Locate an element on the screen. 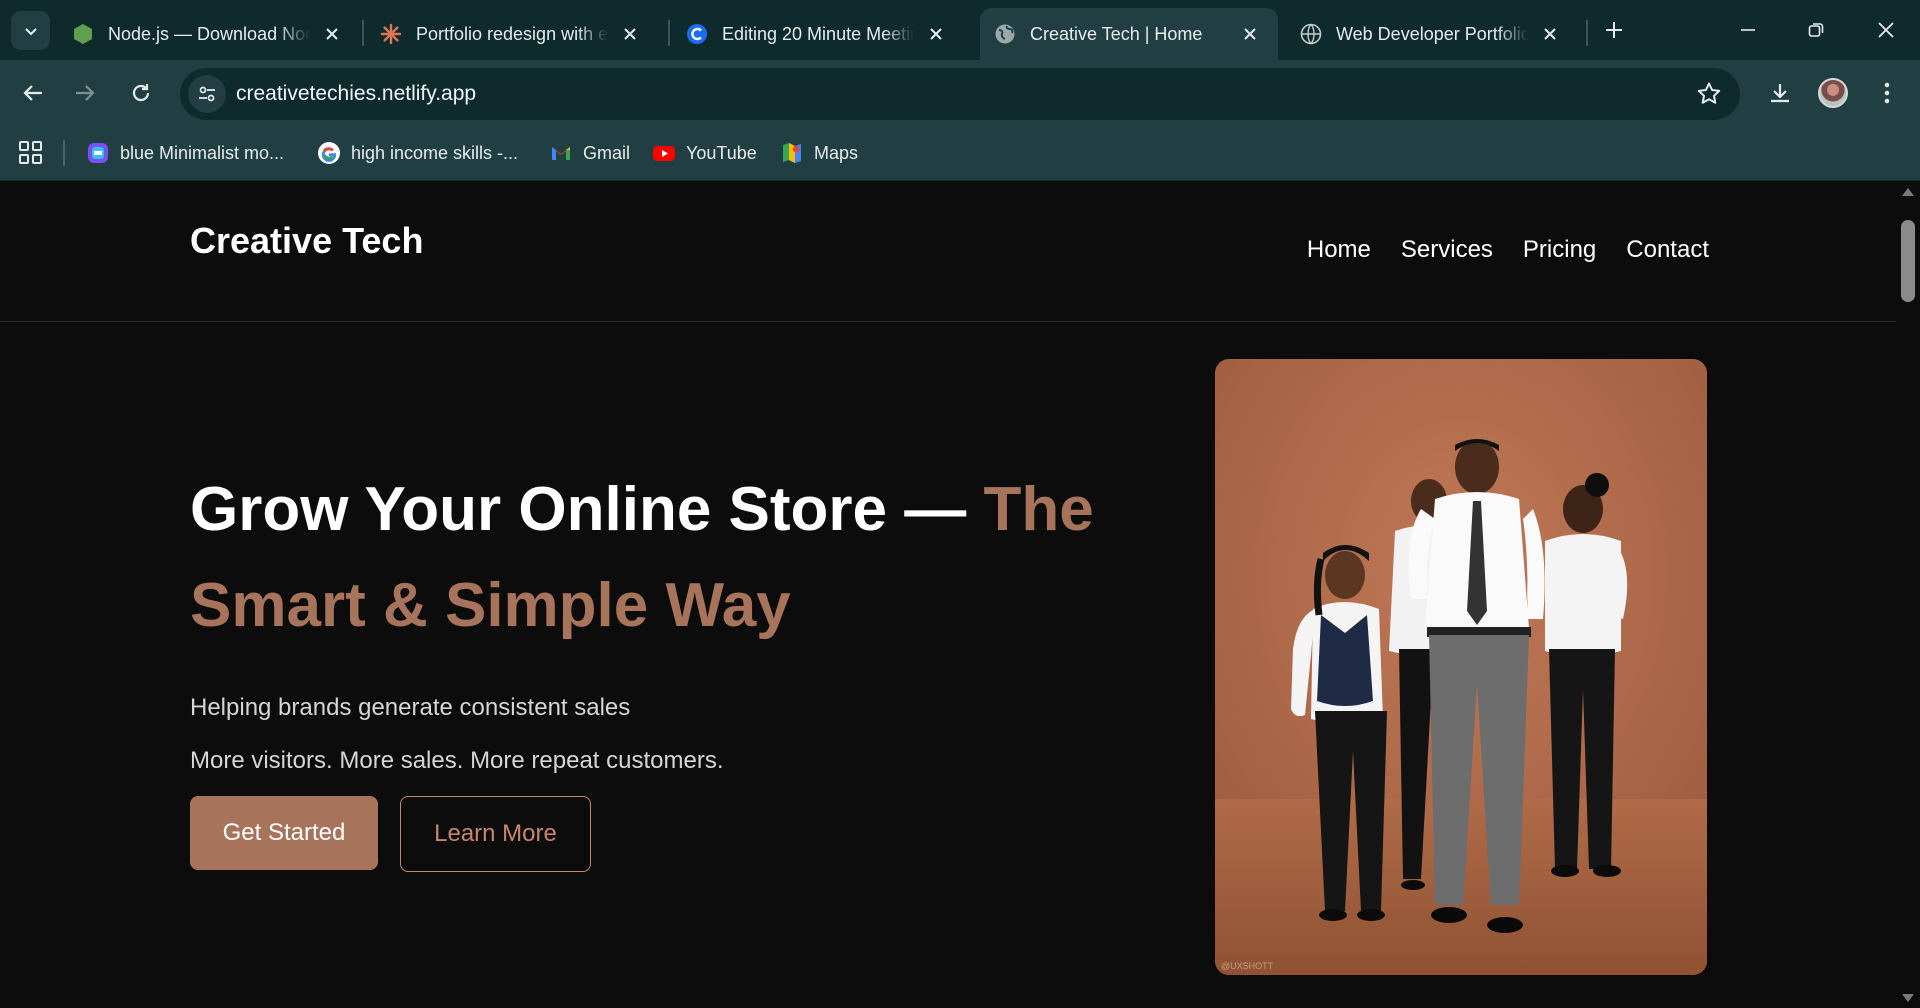 This screenshot has height=1008, width=1920. download-icon is located at coordinates (1780, 93).